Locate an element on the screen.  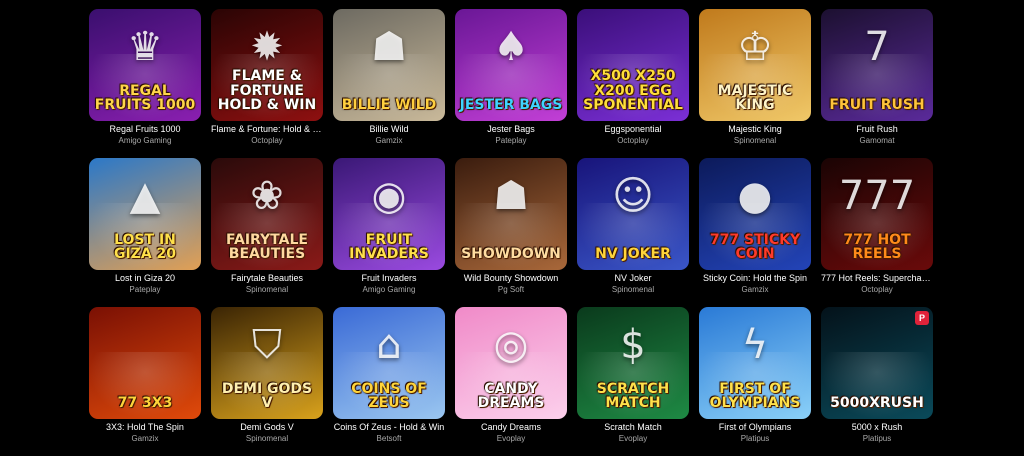
game-card: ☺ NV Joker NV Joker Spinomenal is located at coordinates (633, 231).